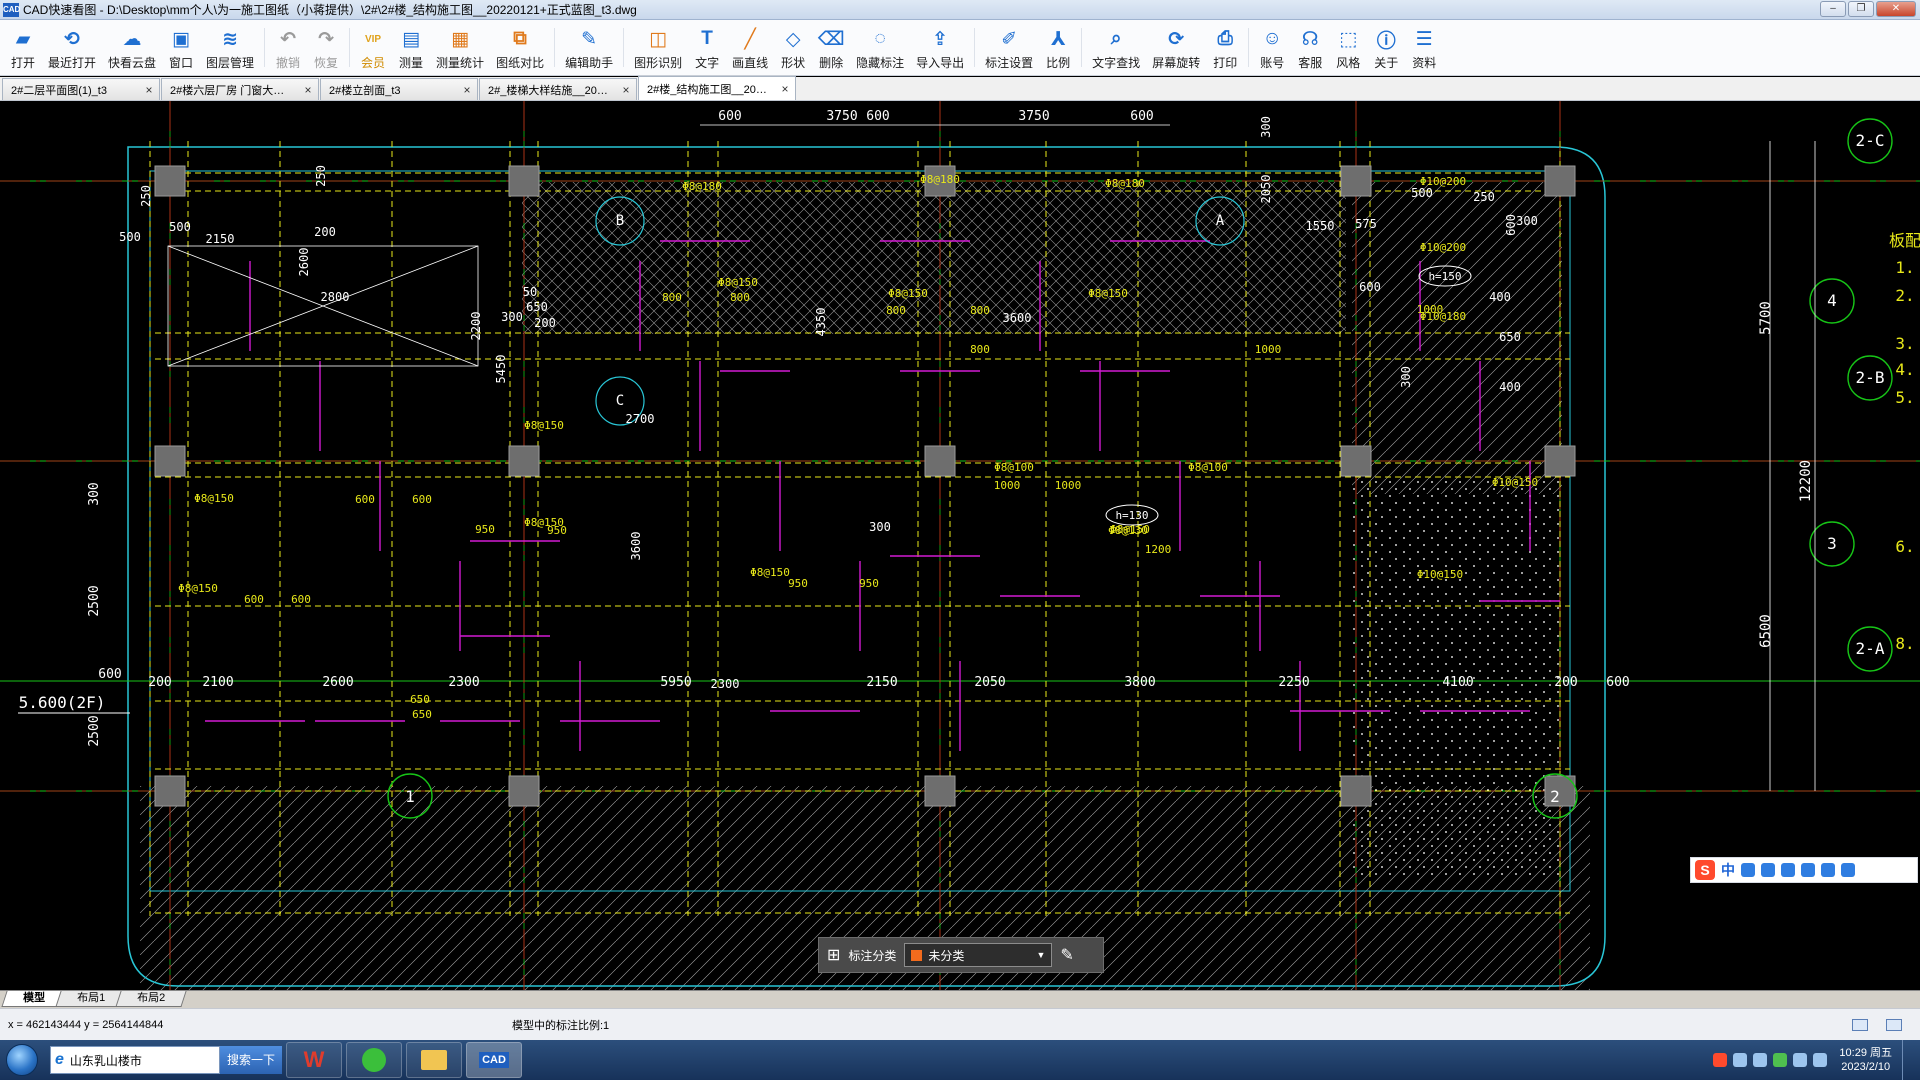 Image resolution: width=1920 pixels, height=1080 pixels. Describe the element at coordinates (1058, 47) in the screenshot. I see `scale-button: ⅄ 比例` at that location.